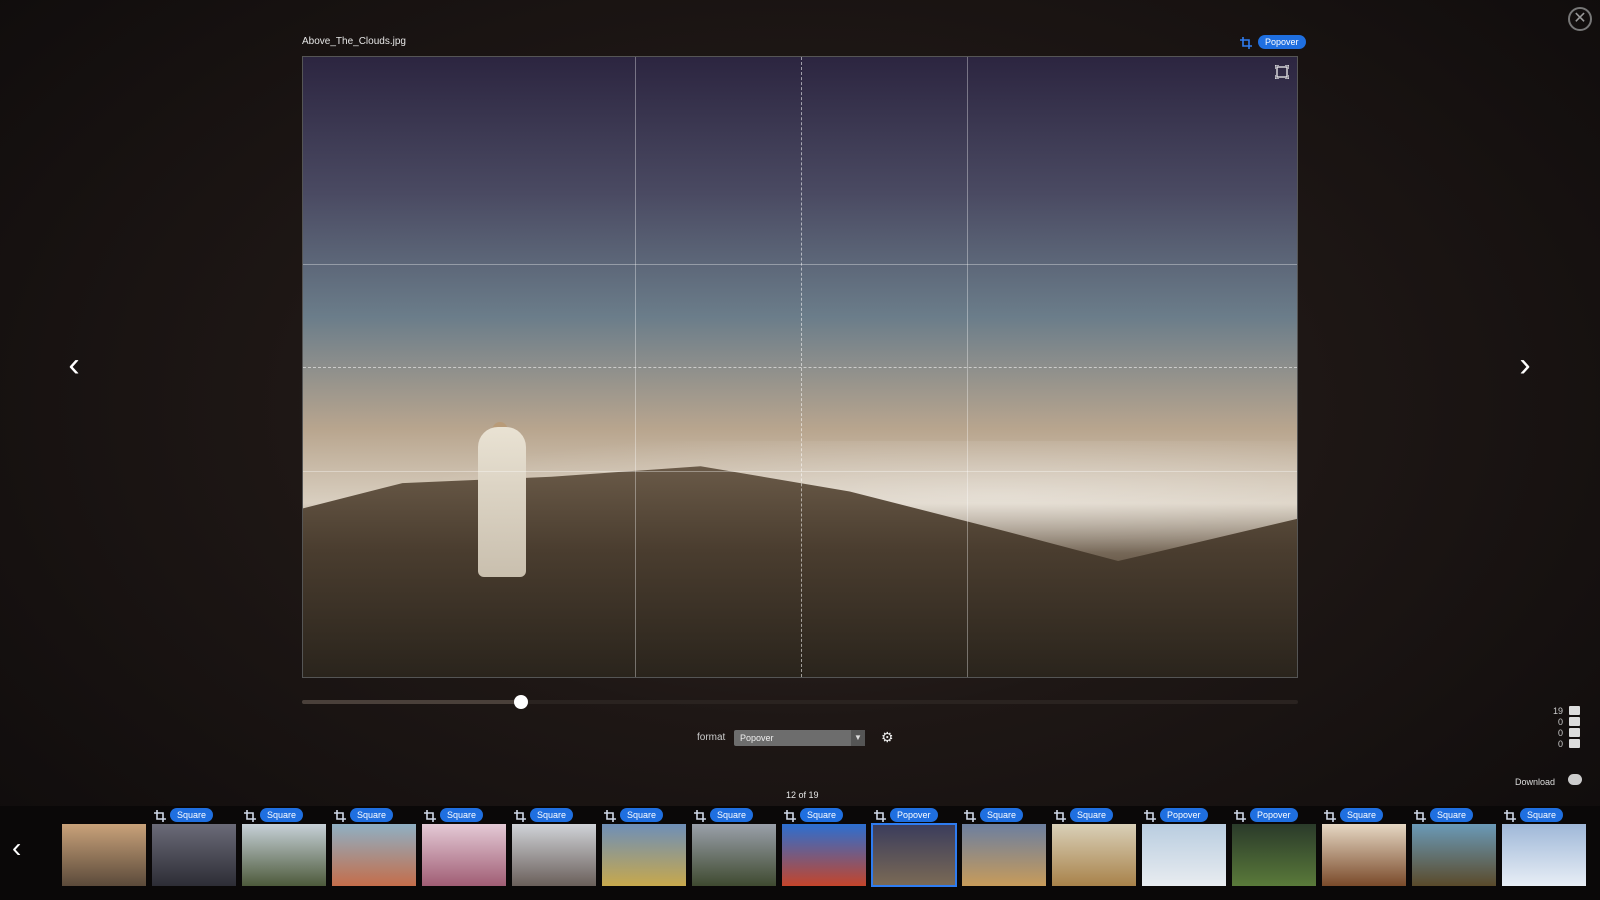 The image size is (1600, 900). I want to click on document-icon, so click(1575, 743).